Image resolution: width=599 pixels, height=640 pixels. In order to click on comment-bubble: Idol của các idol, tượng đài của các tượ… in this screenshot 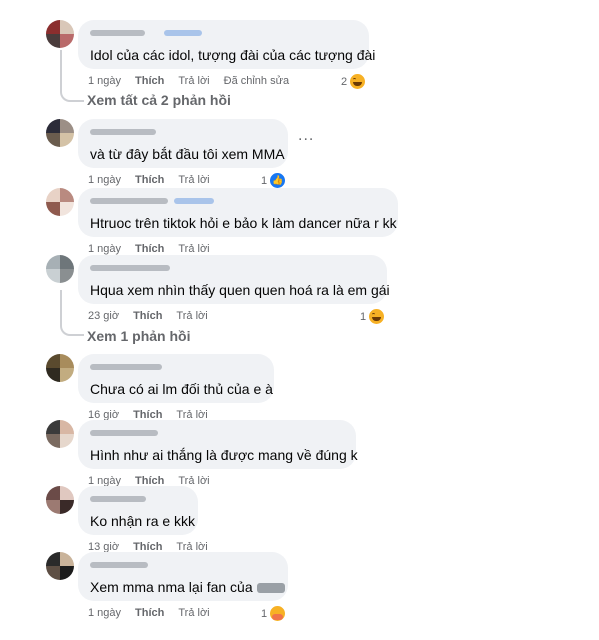, I will do `click(226, 44)`.